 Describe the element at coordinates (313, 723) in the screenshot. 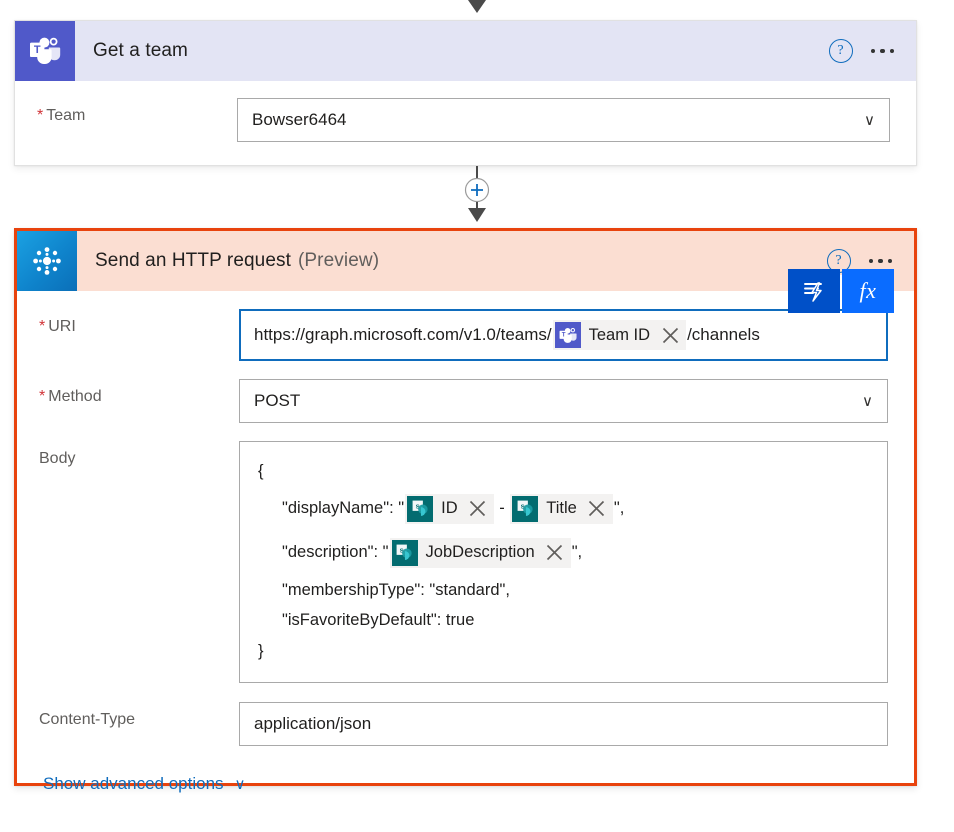

I see `content-type-value: application/json` at that location.